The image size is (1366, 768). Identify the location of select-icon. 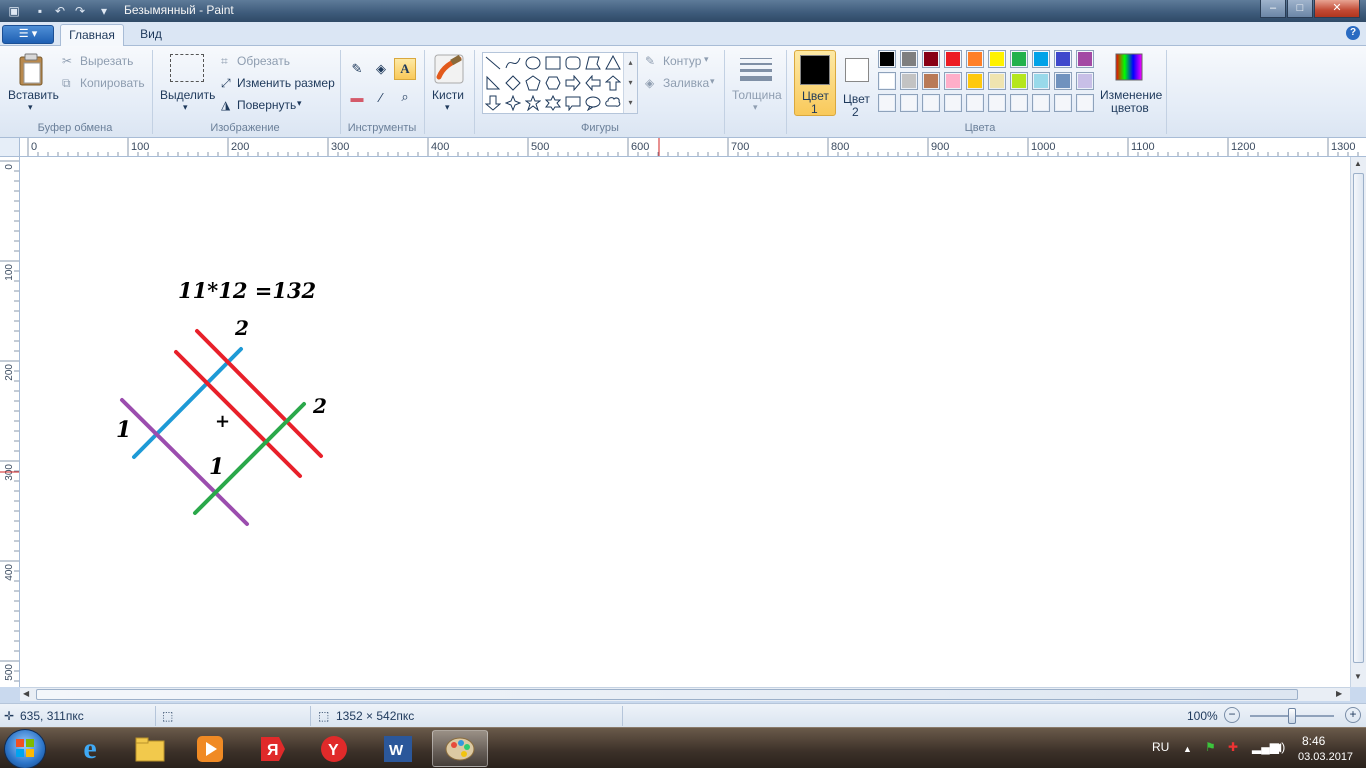
(187, 68).